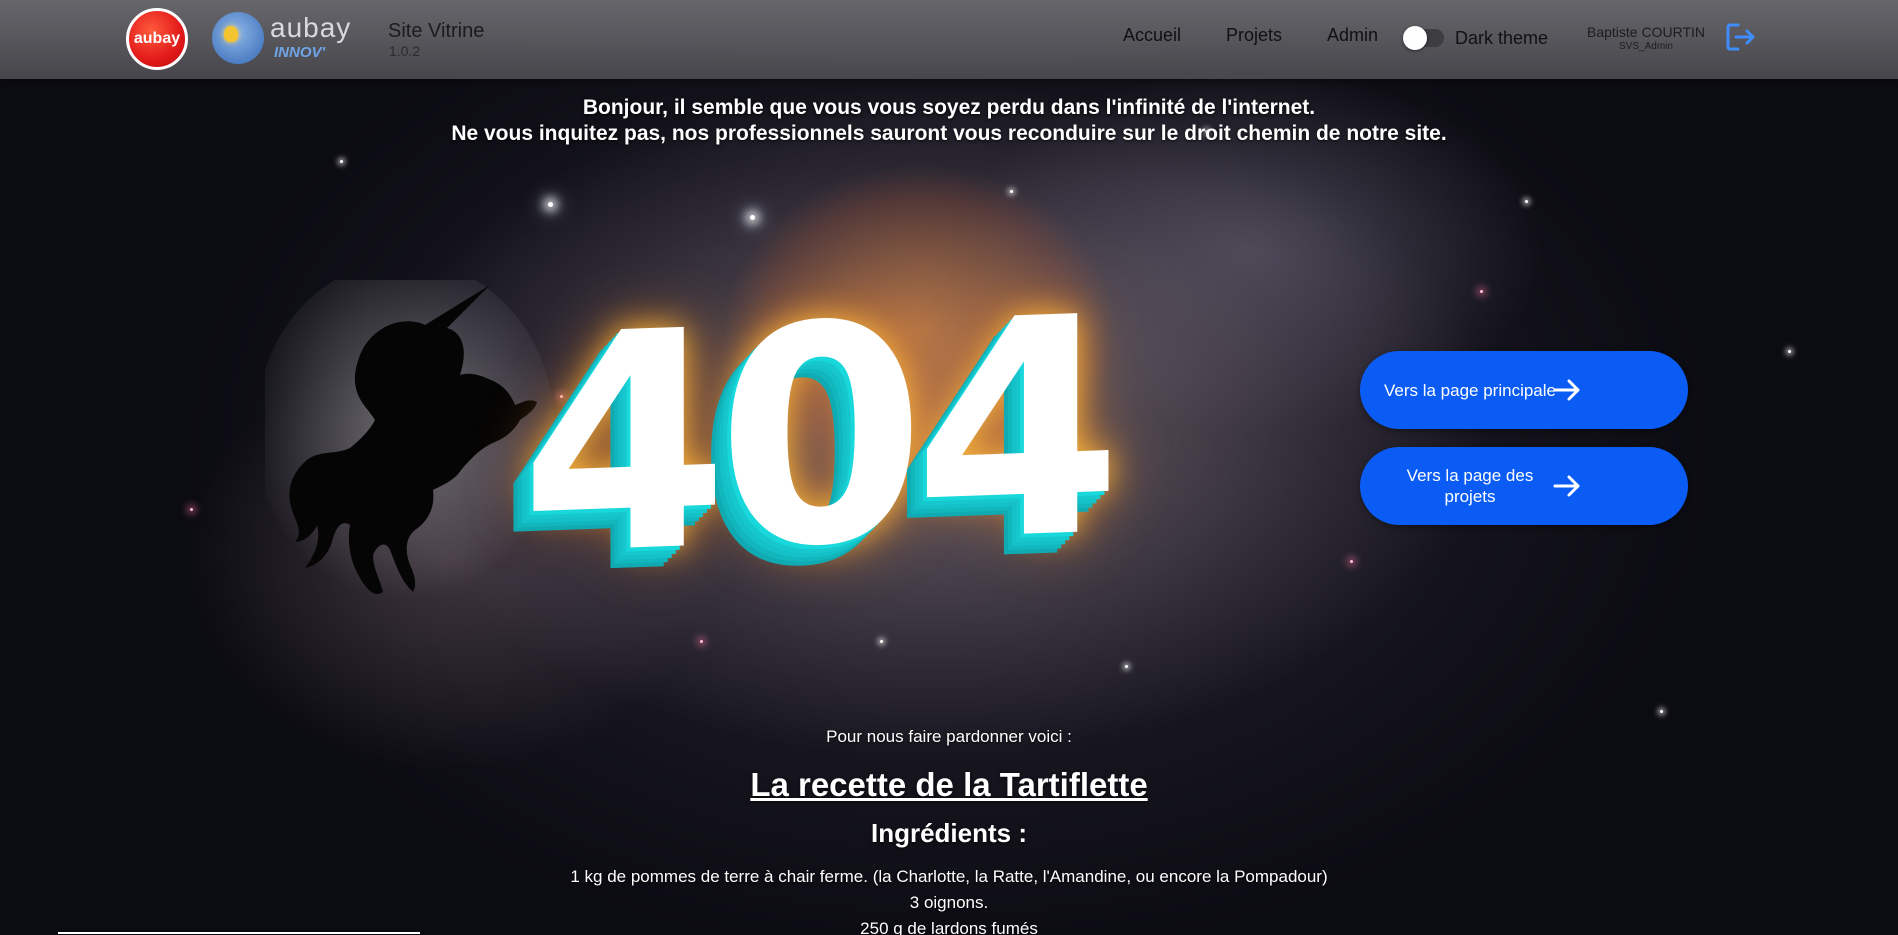  Describe the element at coordinates (410, 440) in the screenshot. I see `unicorn-silhouette-icon` at that location.